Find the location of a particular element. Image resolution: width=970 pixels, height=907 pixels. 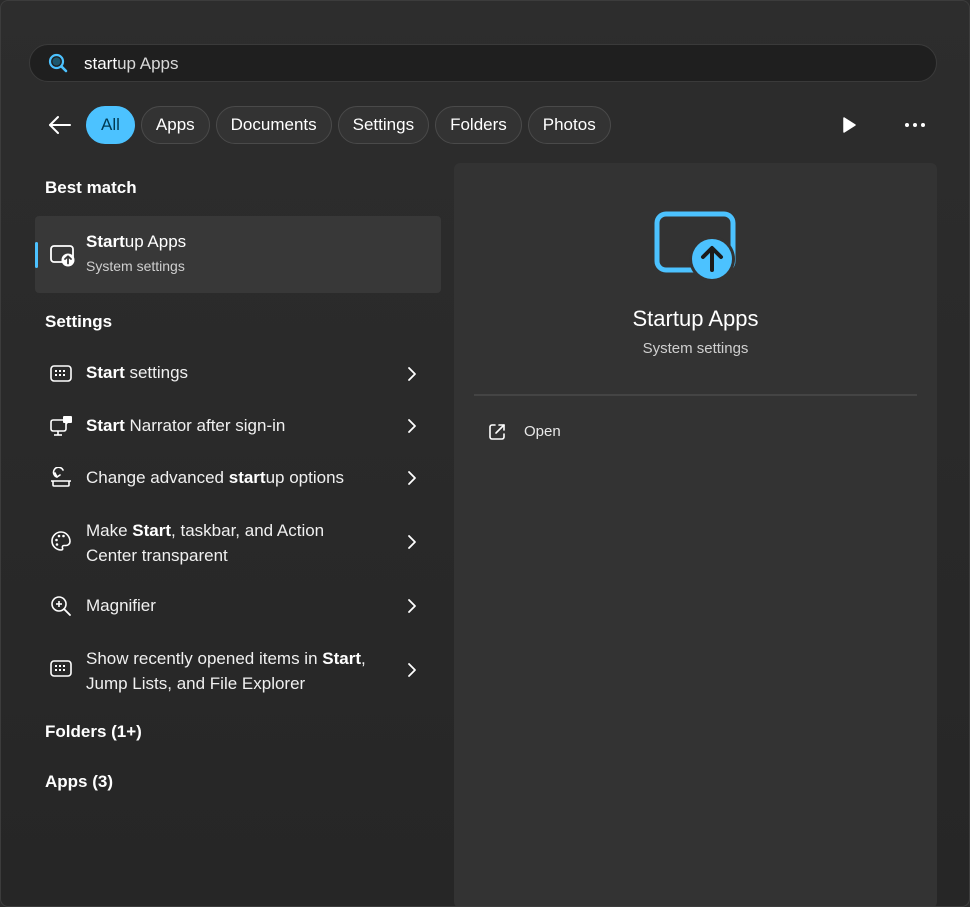

open-label: Open is located at coordinates (542, 431).